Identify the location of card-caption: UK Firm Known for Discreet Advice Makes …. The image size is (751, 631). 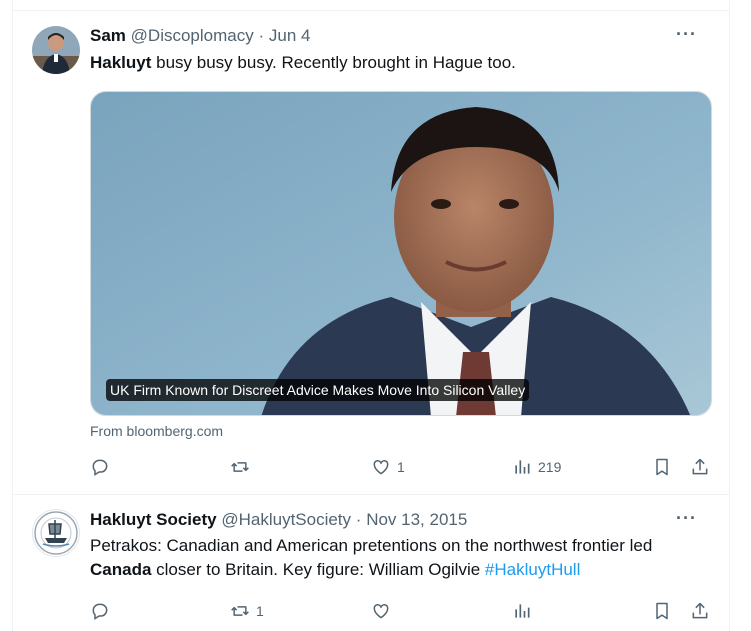
(318, 390).